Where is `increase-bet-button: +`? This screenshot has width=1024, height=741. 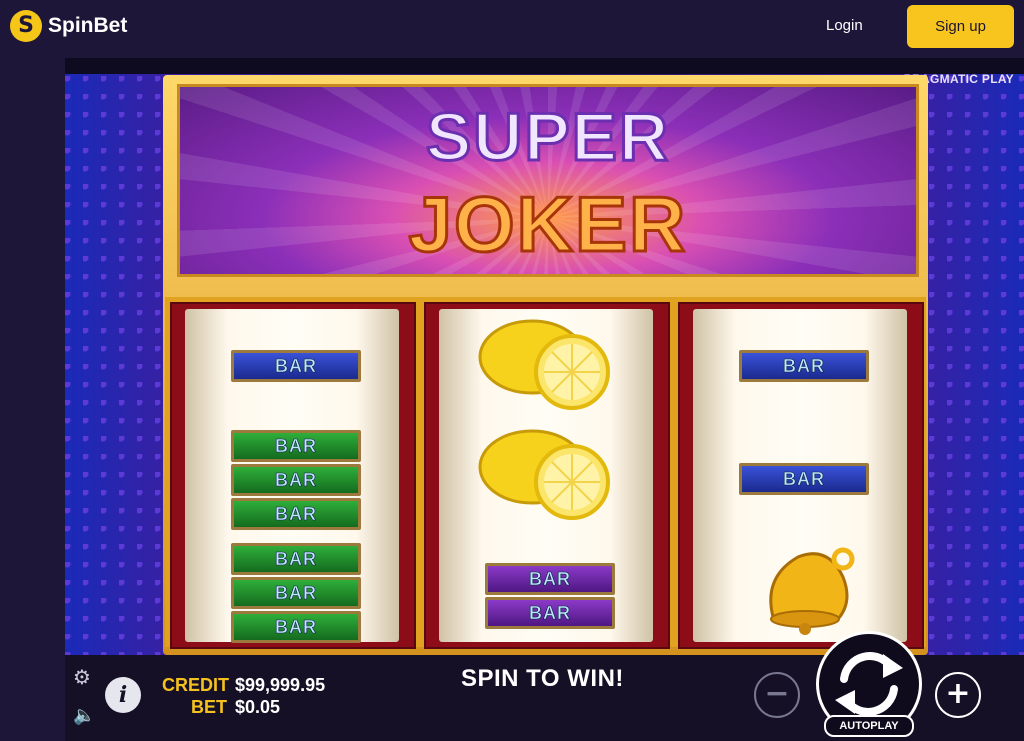 increase-bet-button: + is located at coordinates (958, 695).